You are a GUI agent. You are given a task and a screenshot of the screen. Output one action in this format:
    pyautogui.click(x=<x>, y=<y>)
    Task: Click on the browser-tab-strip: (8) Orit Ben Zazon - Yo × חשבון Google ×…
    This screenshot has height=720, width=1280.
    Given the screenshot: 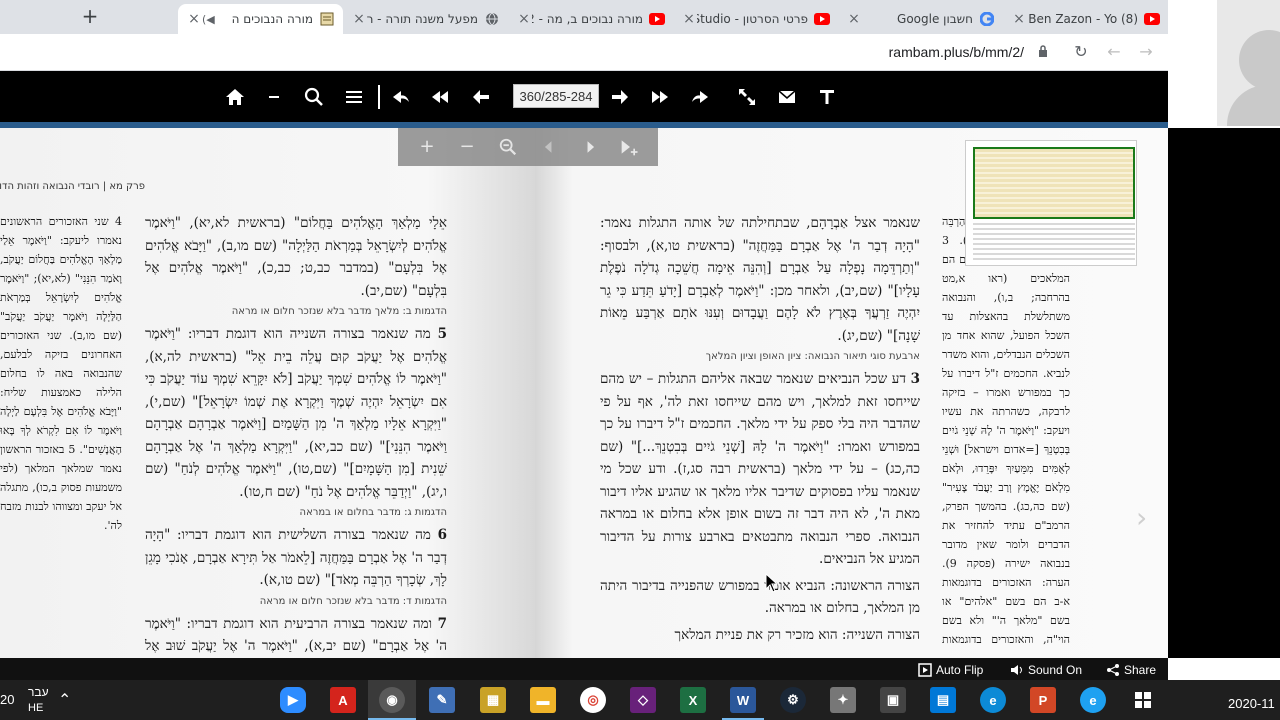 What is the action you would take?
    pyautogui.click(x=584, y=17)
    